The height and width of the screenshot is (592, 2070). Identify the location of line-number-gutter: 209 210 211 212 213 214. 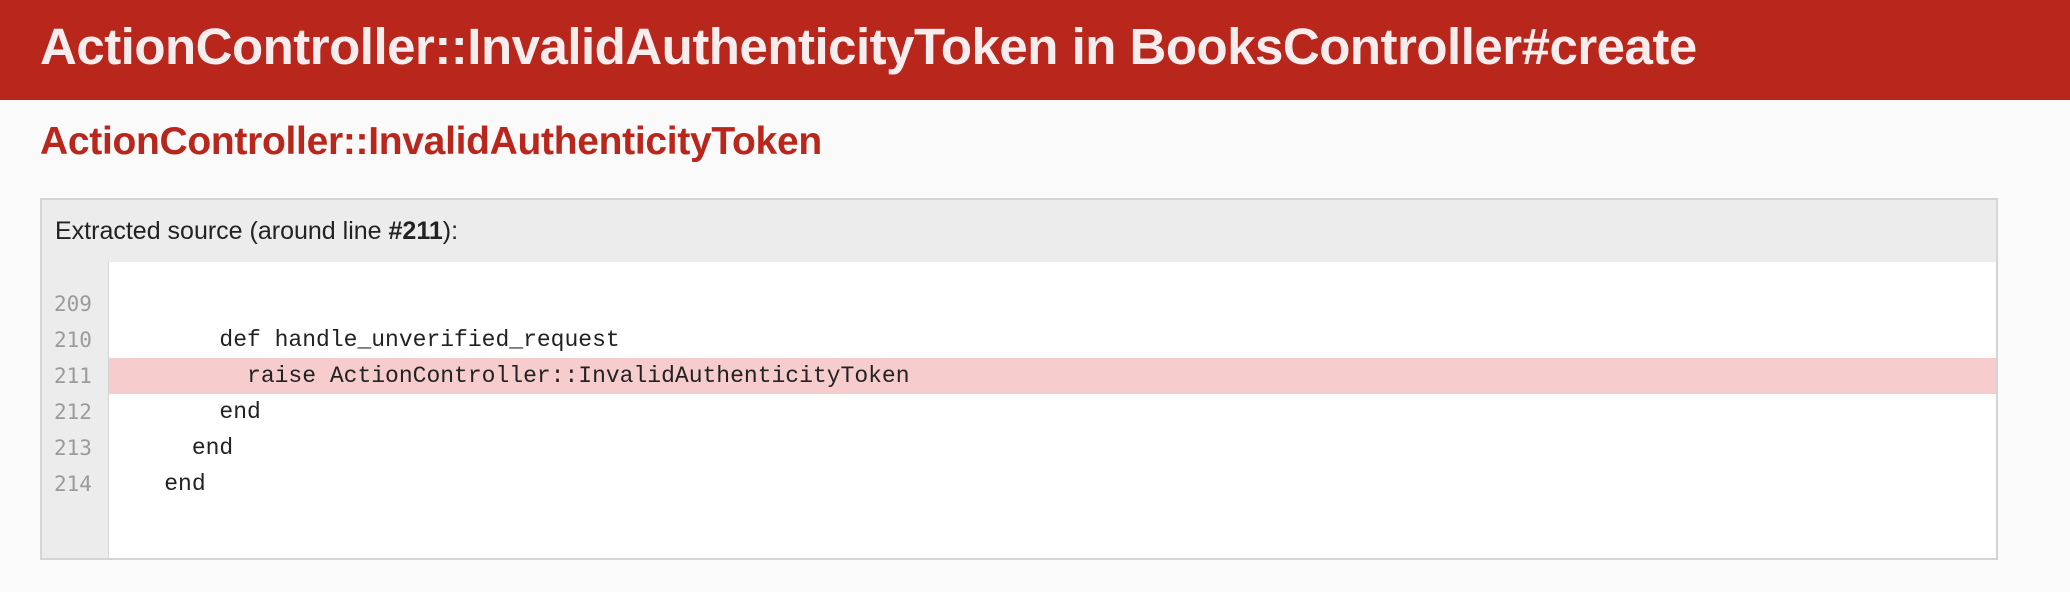
(75, 410).